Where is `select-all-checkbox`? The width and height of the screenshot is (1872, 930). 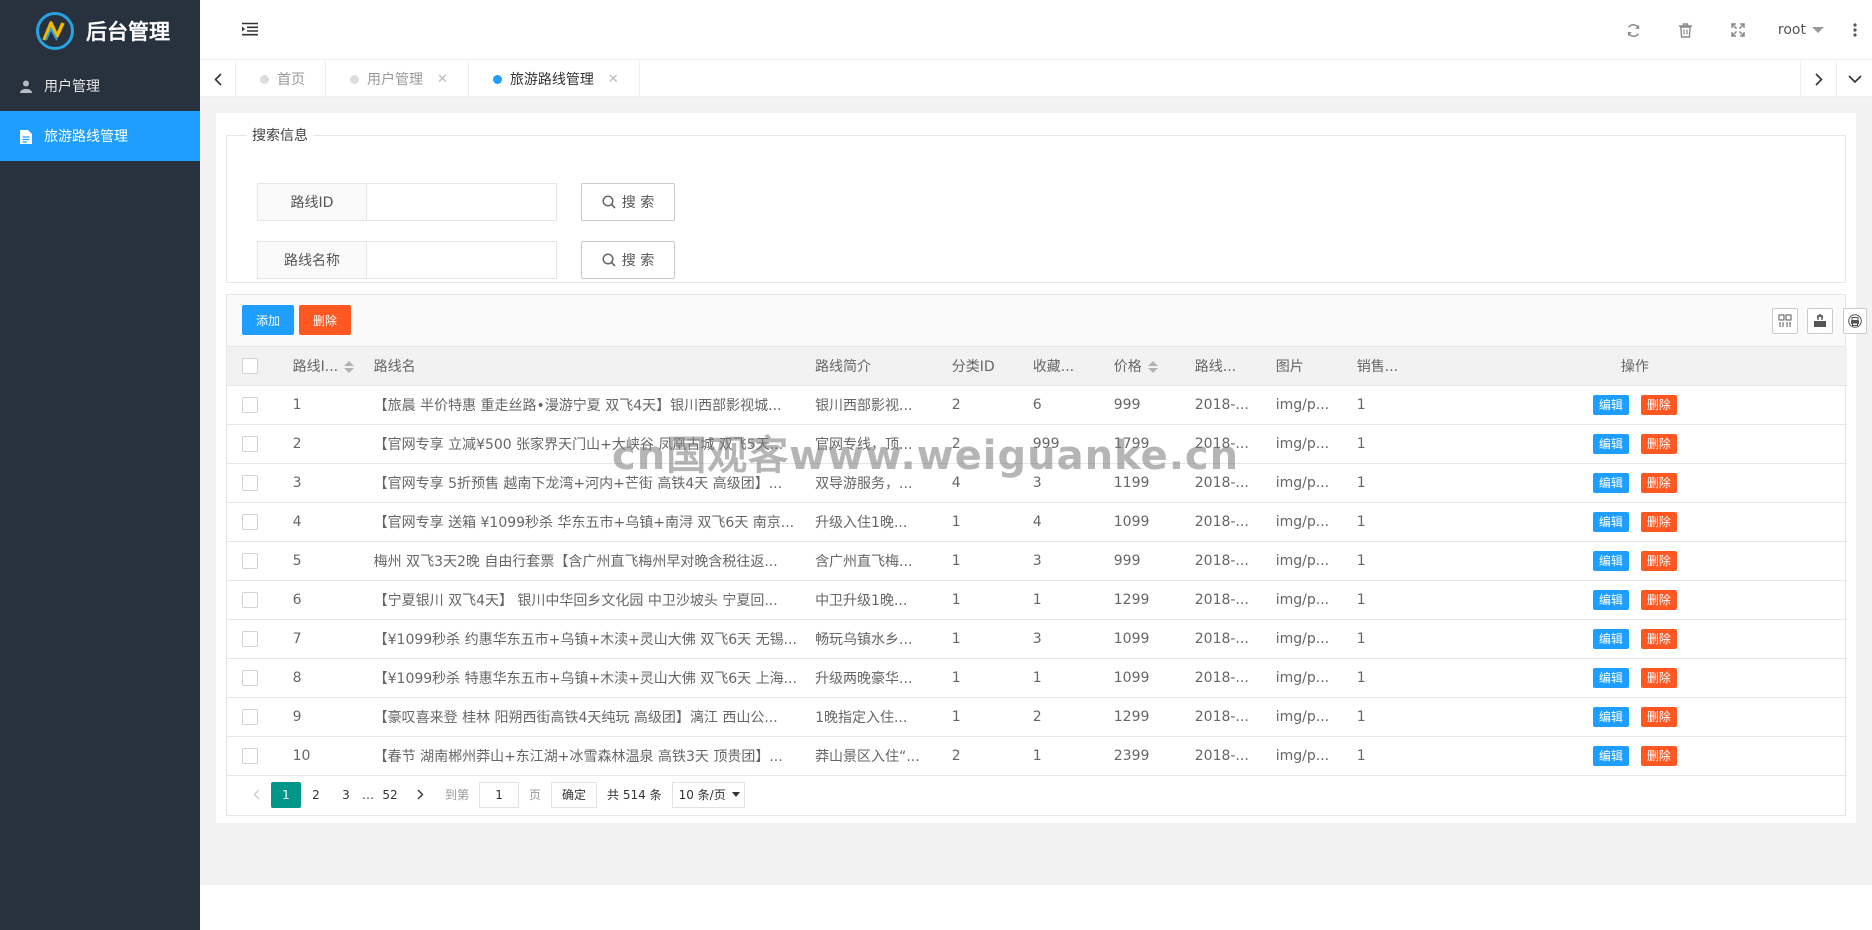
select-all-checkbox is located at coordinates (250, 365).